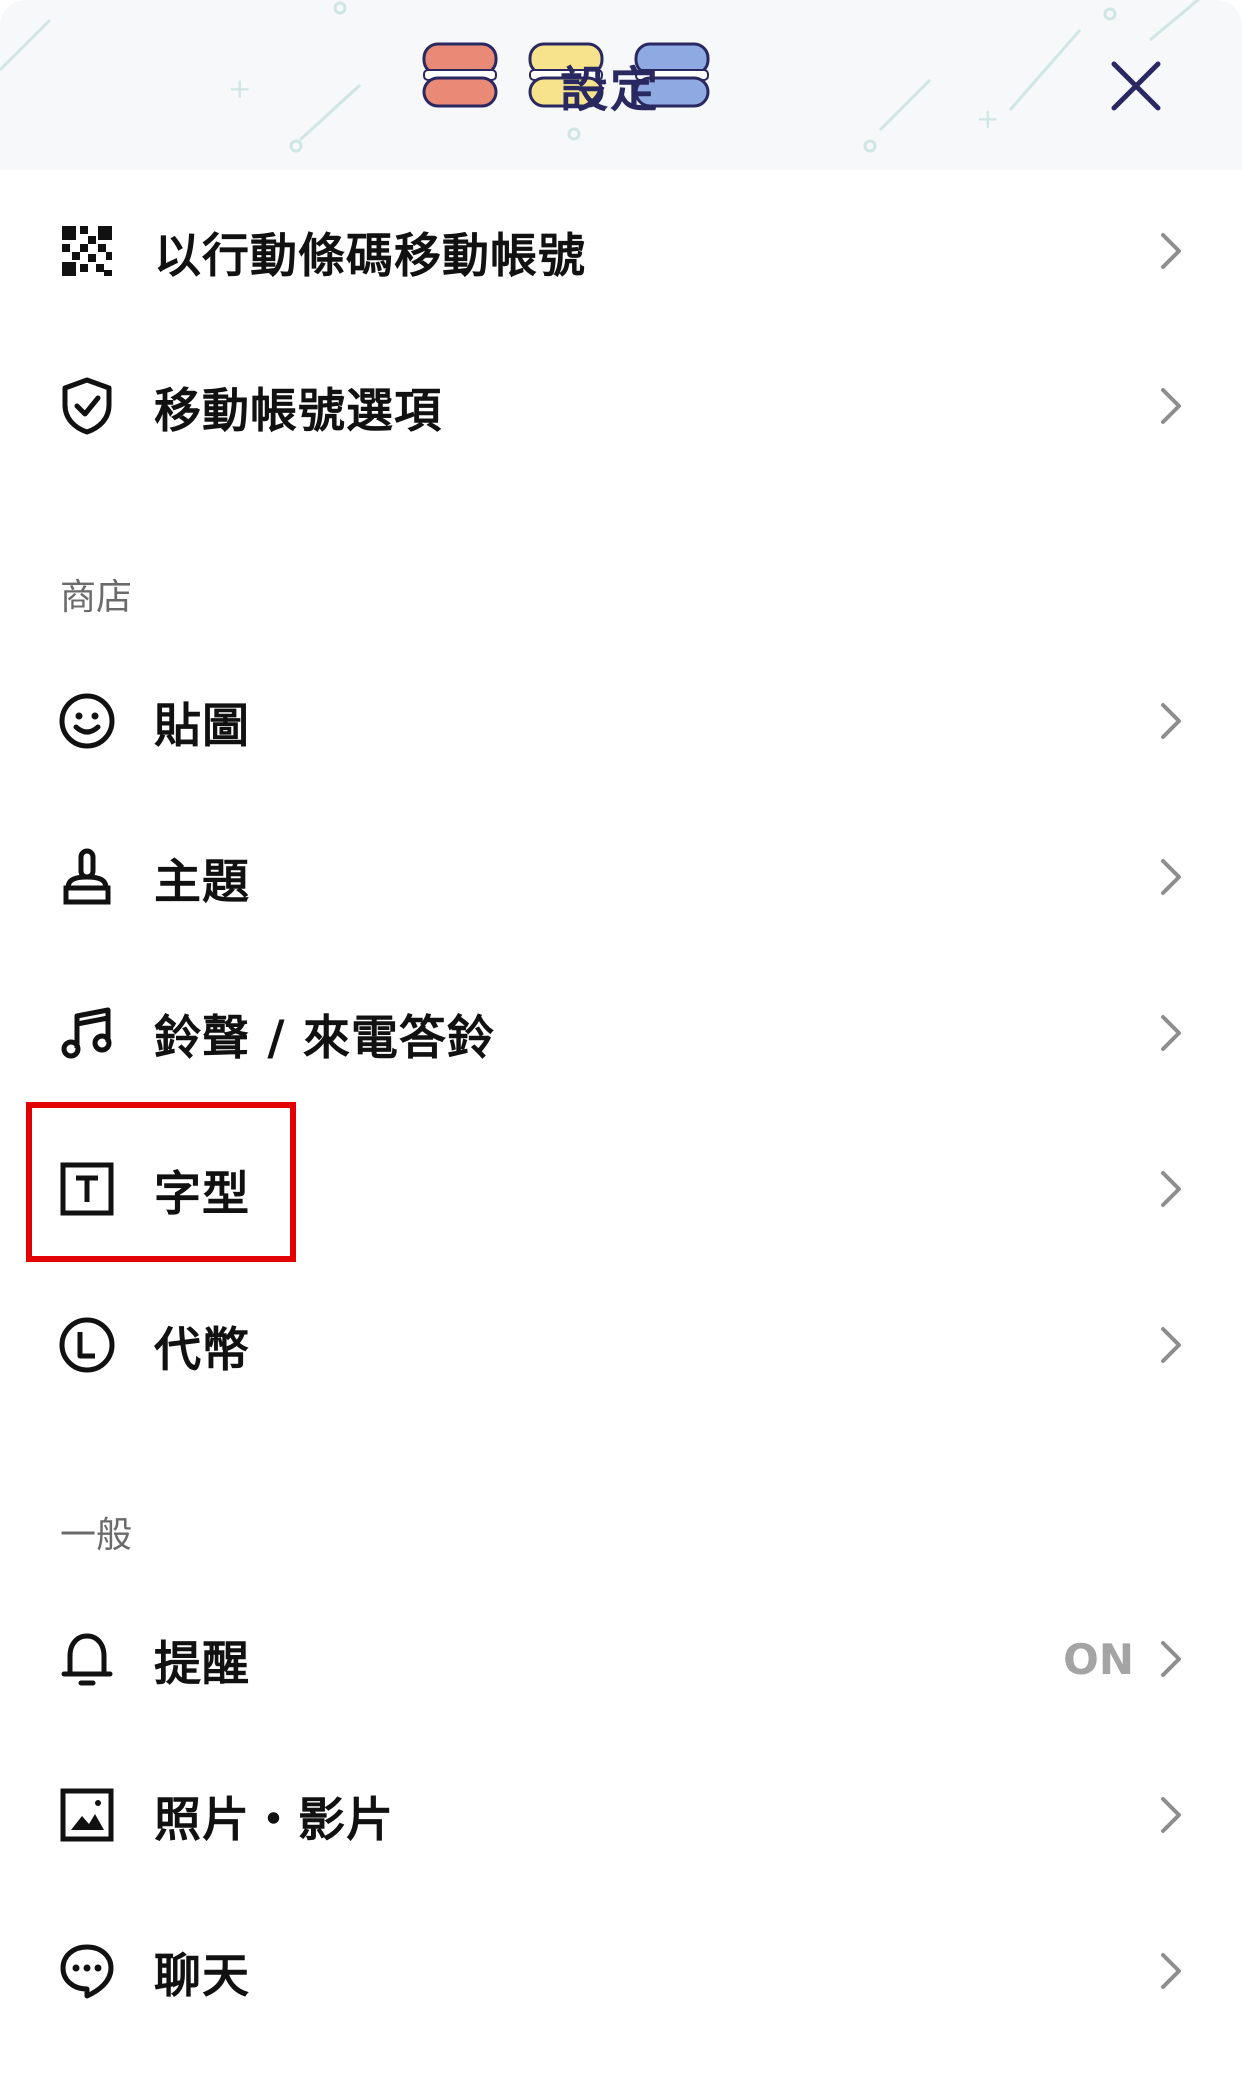 This screenshot has width=1242, height=2090. What do you see at coordinates (202, 882) in the screenshot?
I see `list-item-label: 主題` at bounding box center [202, 882].